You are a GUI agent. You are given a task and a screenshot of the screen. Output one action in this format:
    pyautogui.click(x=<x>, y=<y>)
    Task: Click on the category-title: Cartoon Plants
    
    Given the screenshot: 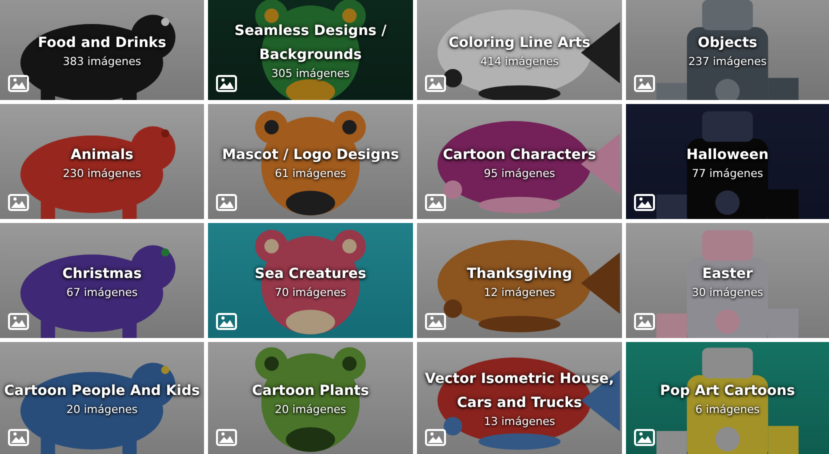 What is the action you would take?
    pyautogui.click(x=310, y=391)
    